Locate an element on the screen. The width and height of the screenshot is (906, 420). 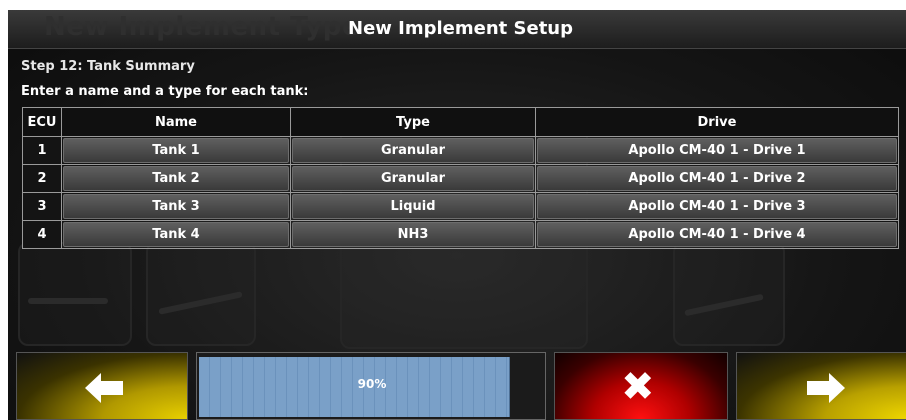
progress-label: 90% is located at coordinates (372, 384).